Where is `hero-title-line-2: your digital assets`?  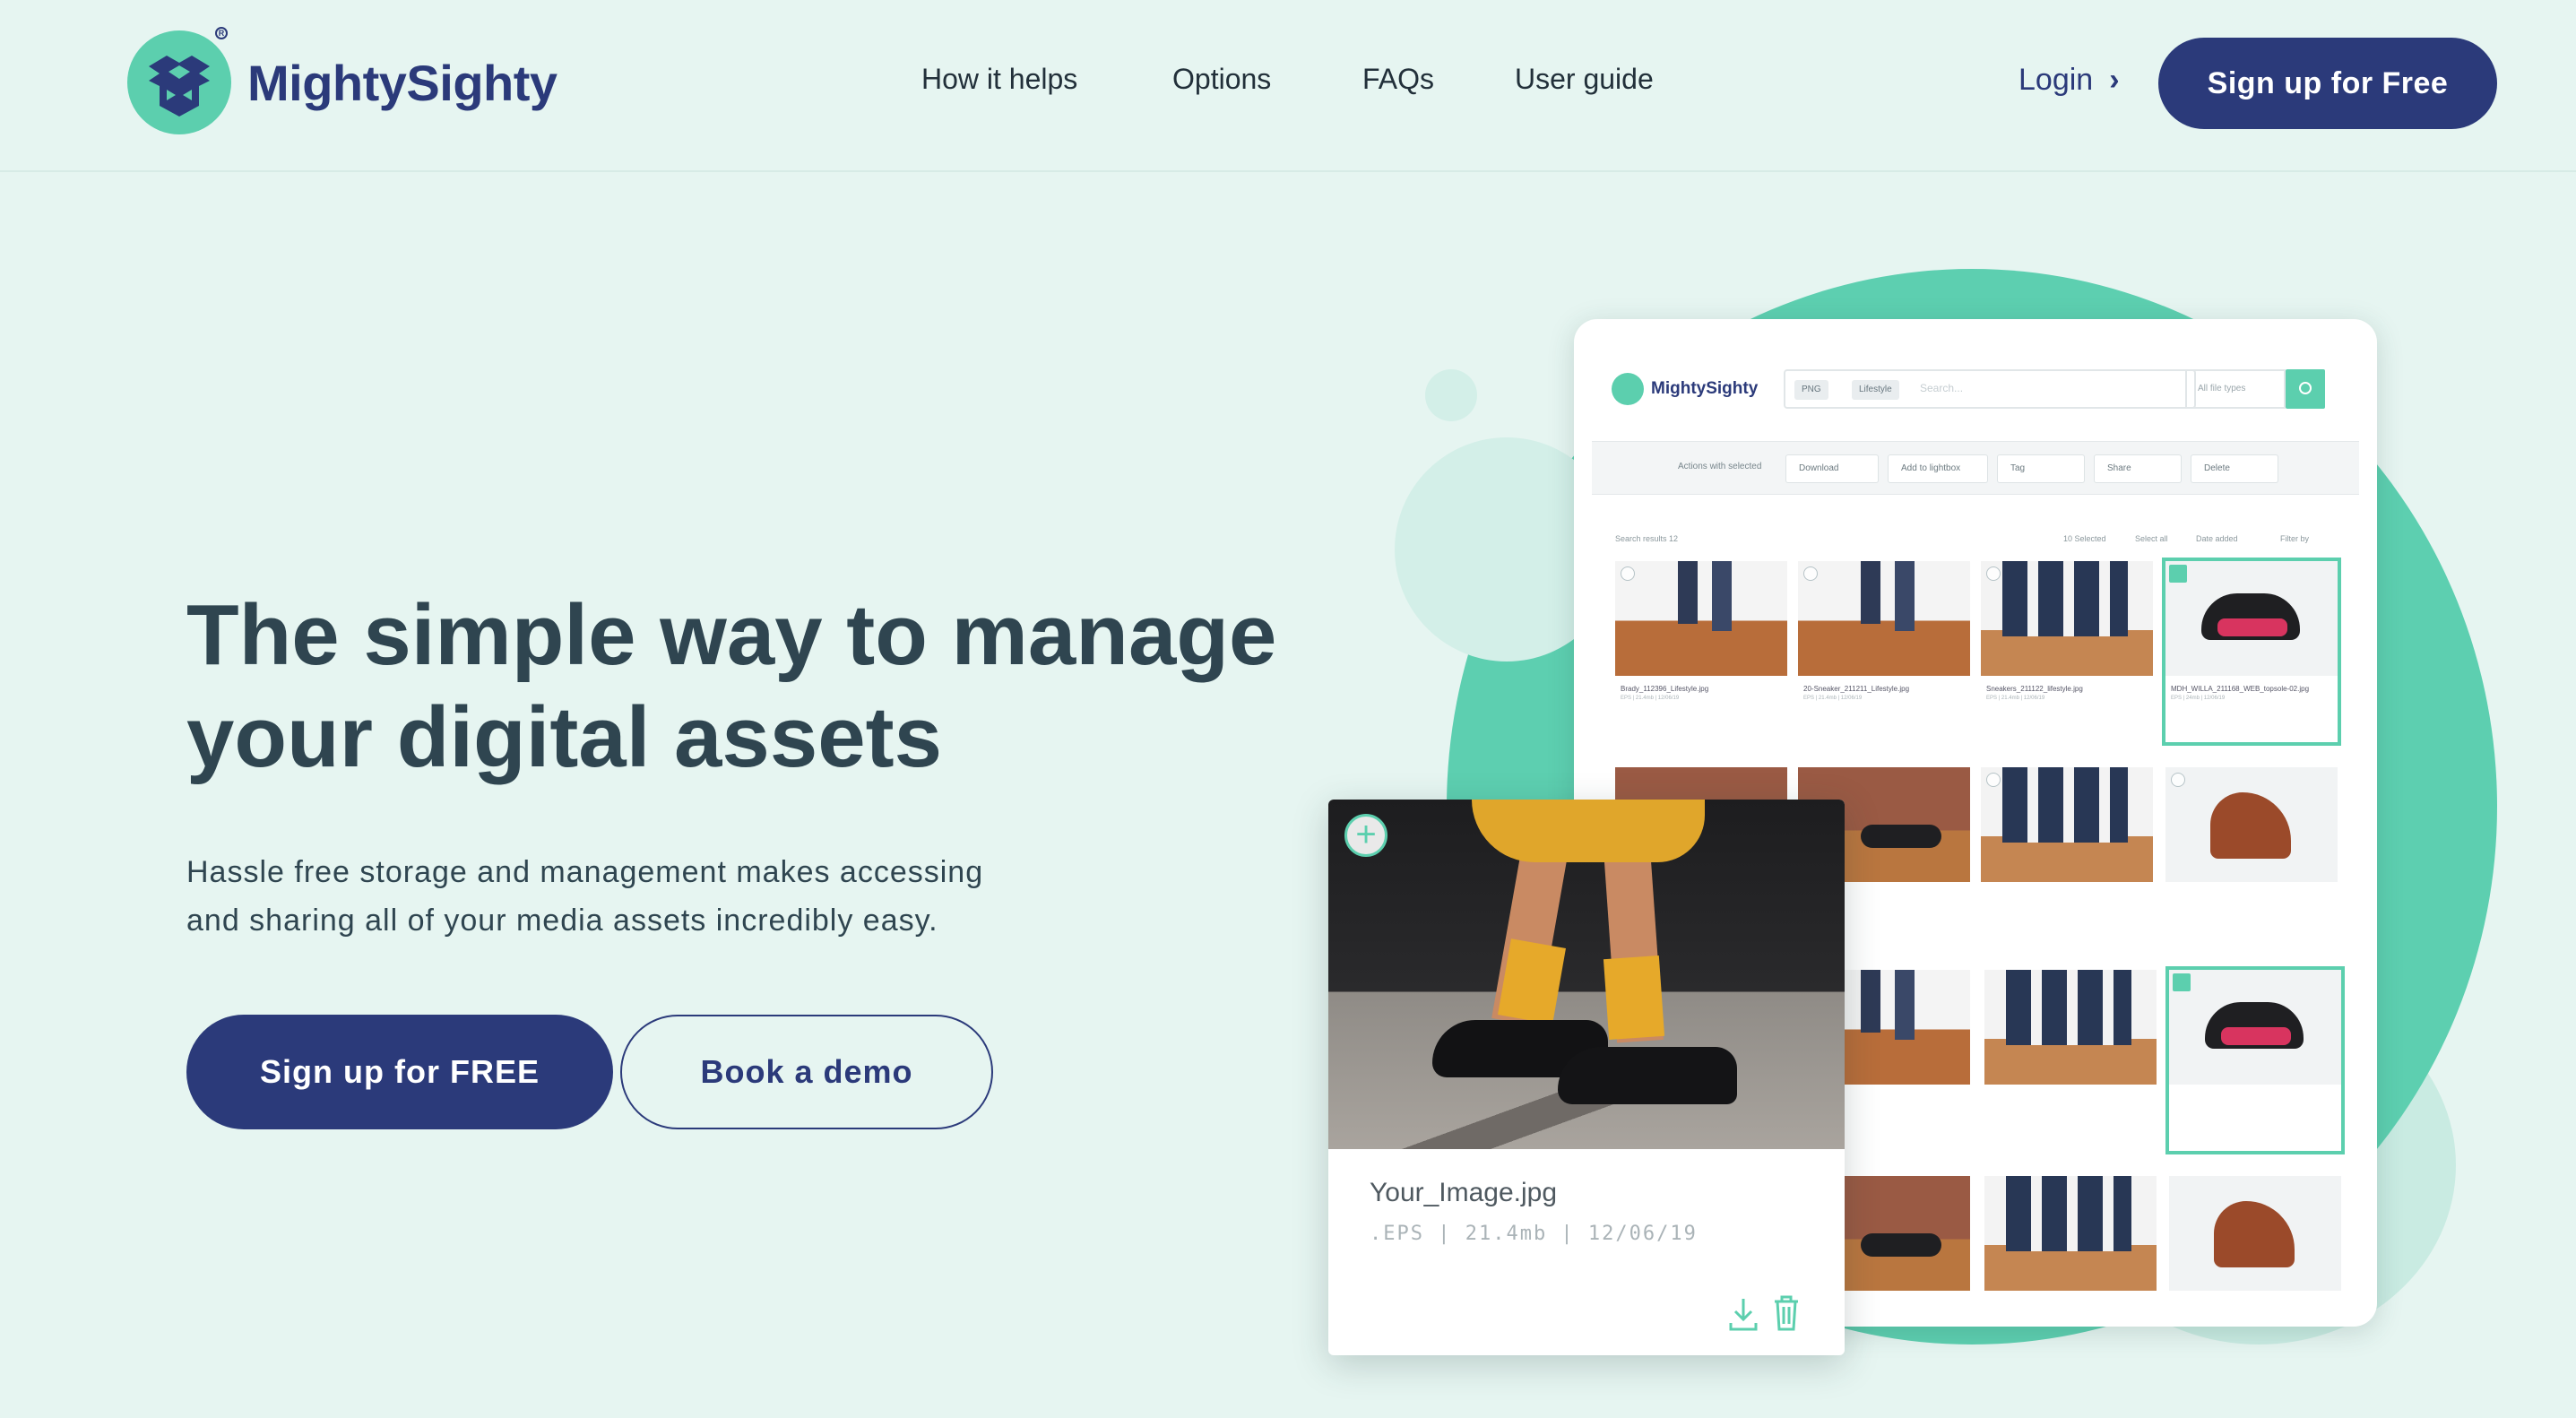 hero-title-line-2: your digital assets is located at coordinates (564, 737).